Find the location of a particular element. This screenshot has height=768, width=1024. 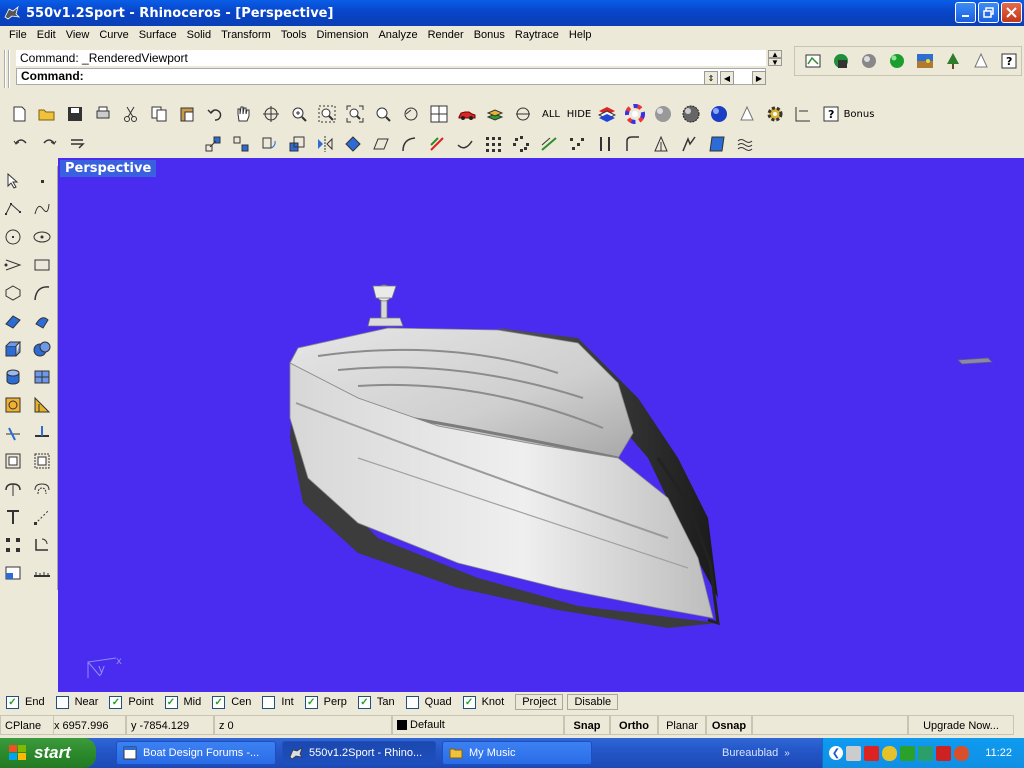

extend-icon is located at coordinates (42, 517).